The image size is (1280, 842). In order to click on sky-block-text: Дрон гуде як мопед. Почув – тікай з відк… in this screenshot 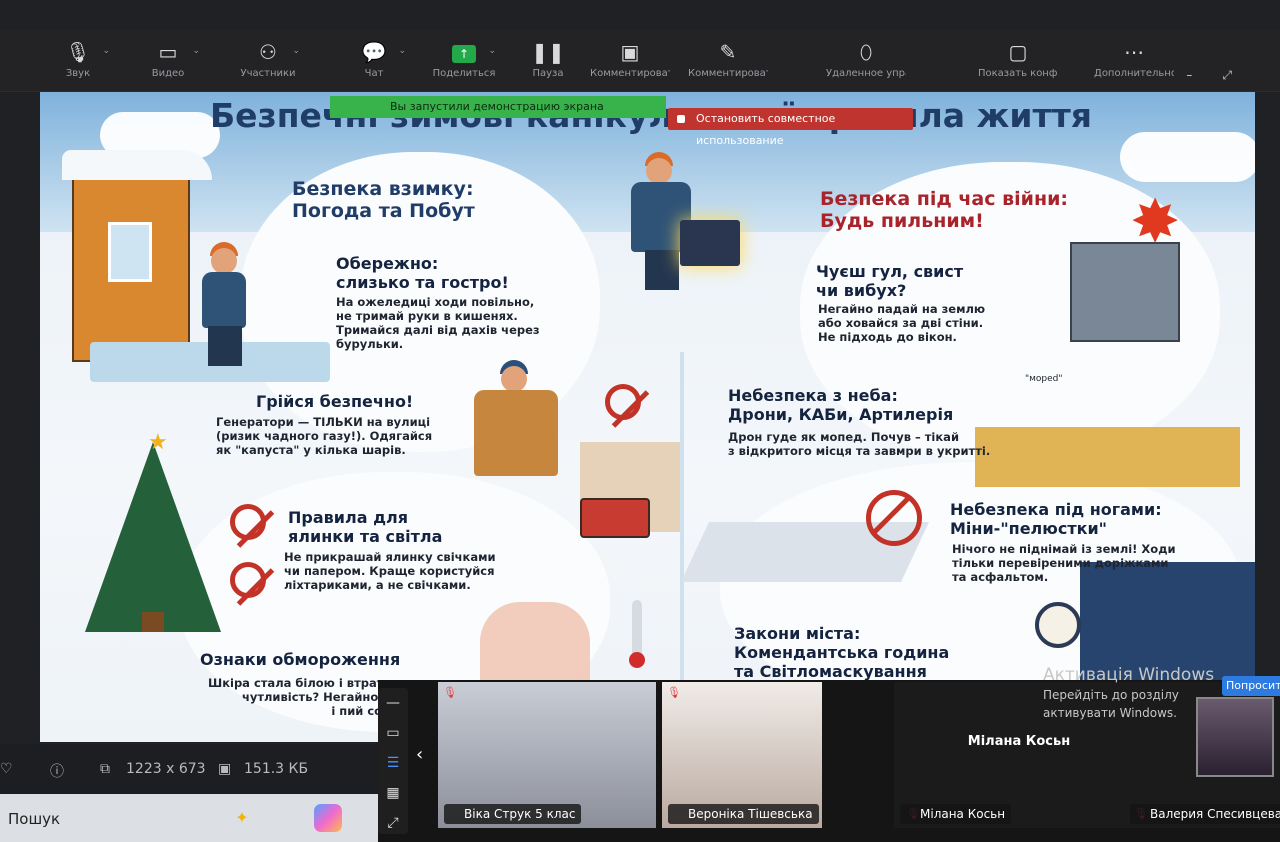, I will do `click(859, 444)`.